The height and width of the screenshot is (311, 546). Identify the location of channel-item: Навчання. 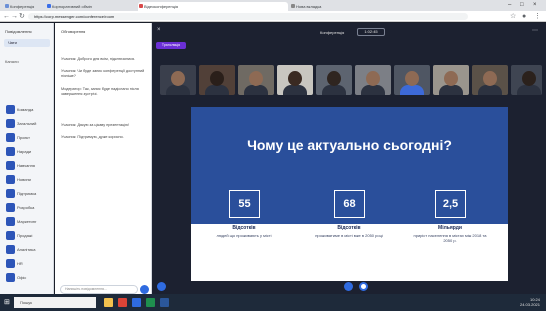
(27, 166).